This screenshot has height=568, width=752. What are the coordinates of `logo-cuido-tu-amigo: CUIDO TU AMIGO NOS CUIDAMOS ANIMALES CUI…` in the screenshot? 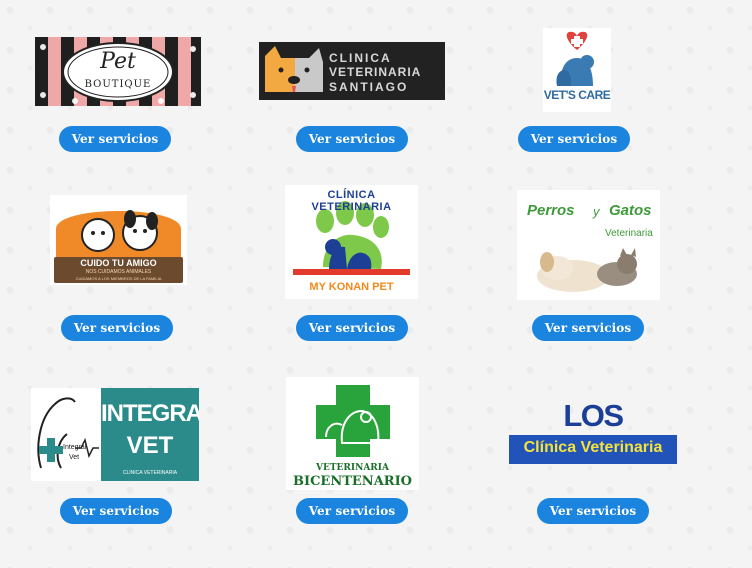 It's located at (118, 240).